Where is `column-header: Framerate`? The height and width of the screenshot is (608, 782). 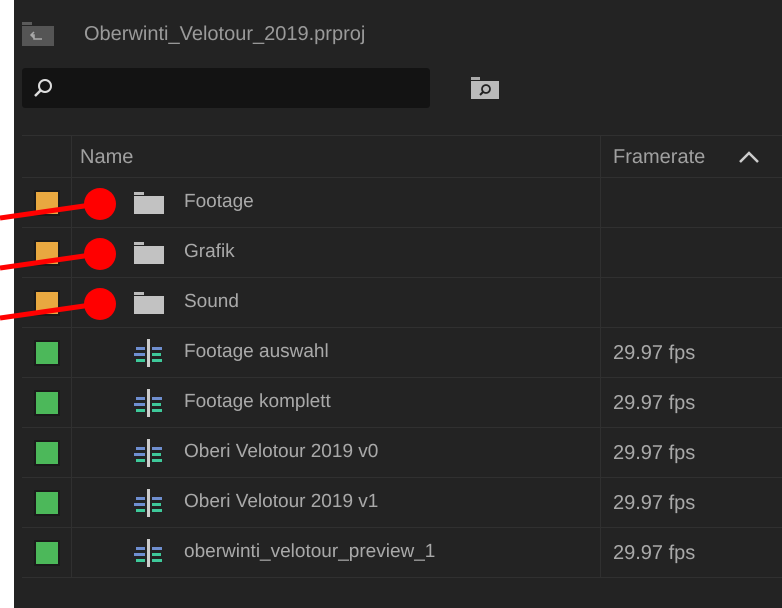 column-header: Framerate is located at coordinates (659, 157).